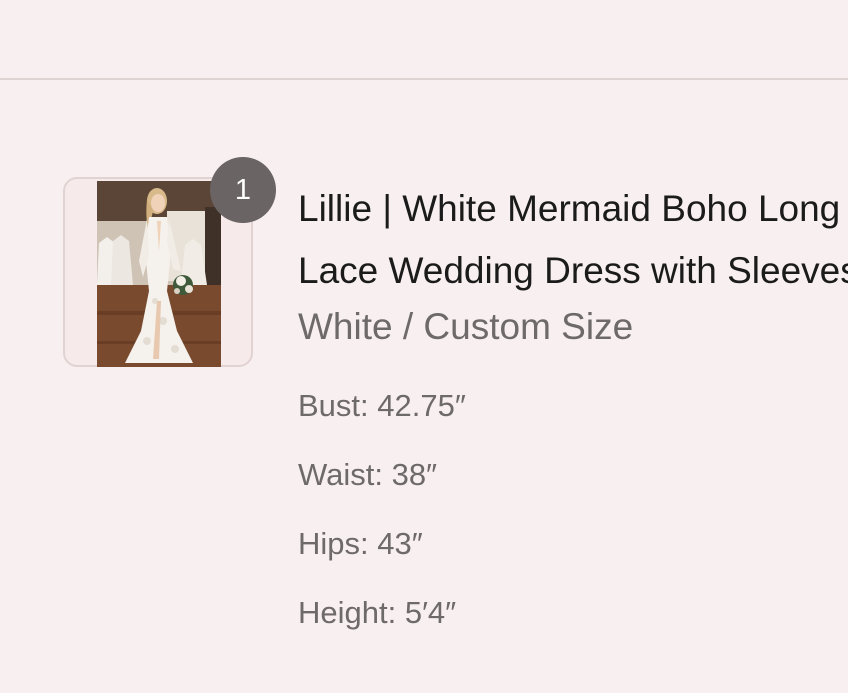  What do you see at coordinates (368, 474) in the screenshot?
I see `property-waist: Waist: 38″` at bounding box center [368, 474].